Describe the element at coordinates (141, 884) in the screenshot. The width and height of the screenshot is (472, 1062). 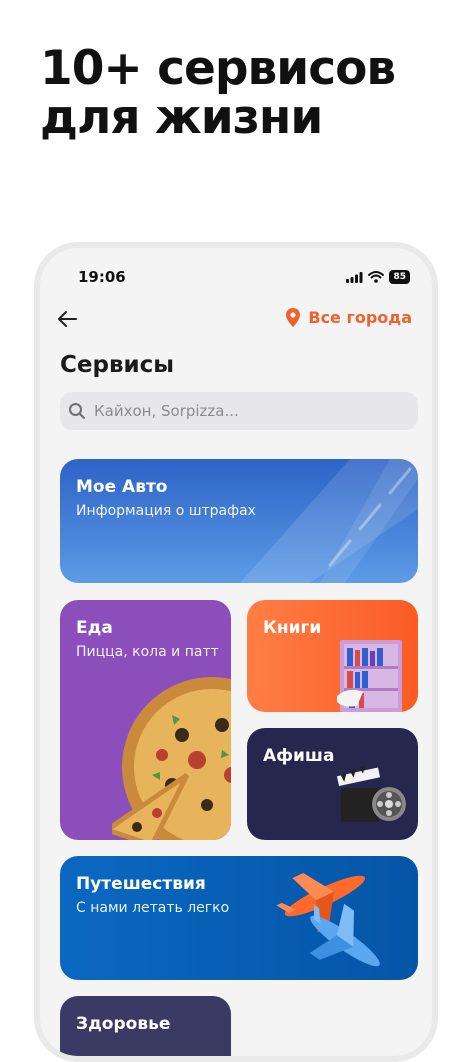
I see `card-title: Путешествия` at that location.